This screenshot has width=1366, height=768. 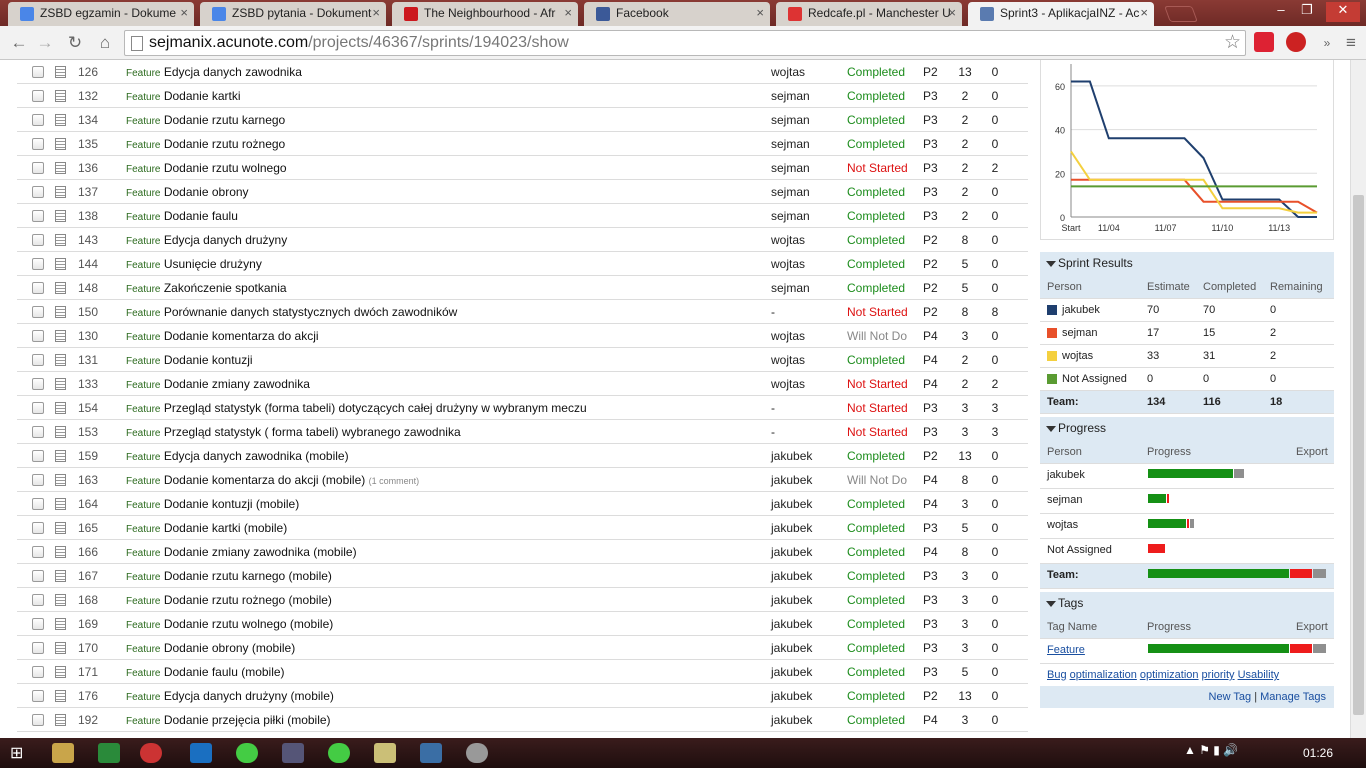 What do you see at coordinates (995, 312) in the screenshot?
I see `task-remaining: 8` at bounding box center [995, 312].